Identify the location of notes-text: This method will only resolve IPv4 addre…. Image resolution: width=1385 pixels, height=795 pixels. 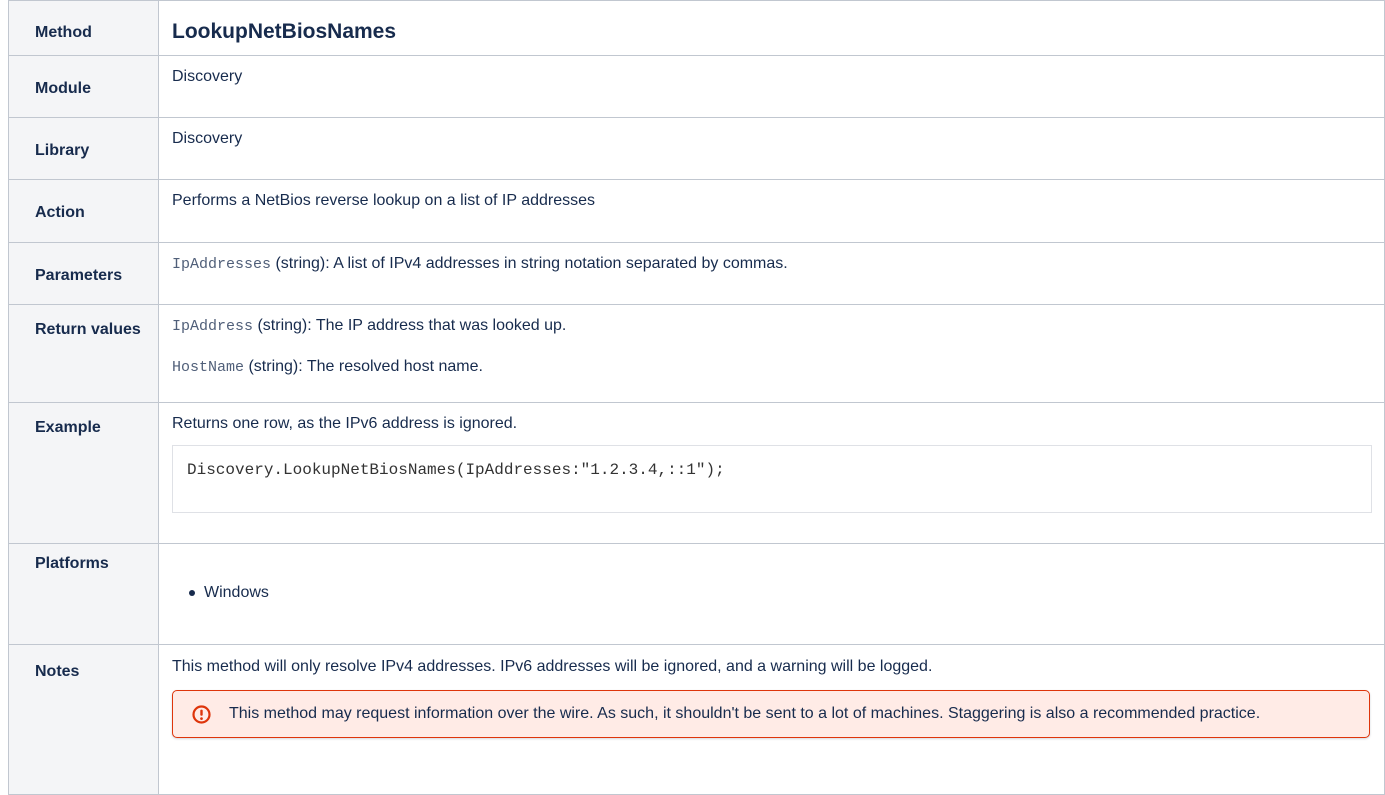
(552, 666).